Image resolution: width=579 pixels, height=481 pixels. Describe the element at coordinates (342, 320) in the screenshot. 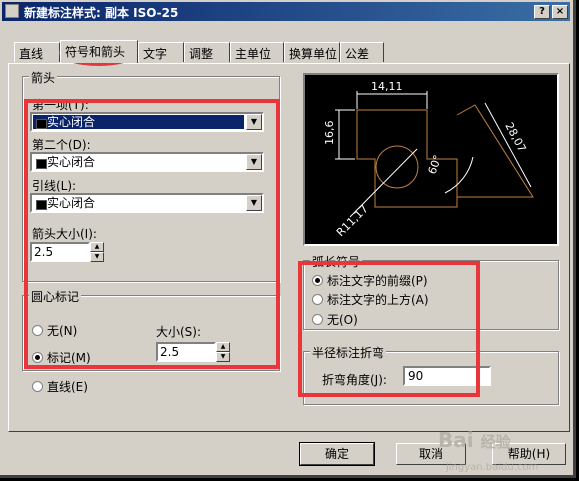

I see `arc-none-label: 无(O)` at that location.